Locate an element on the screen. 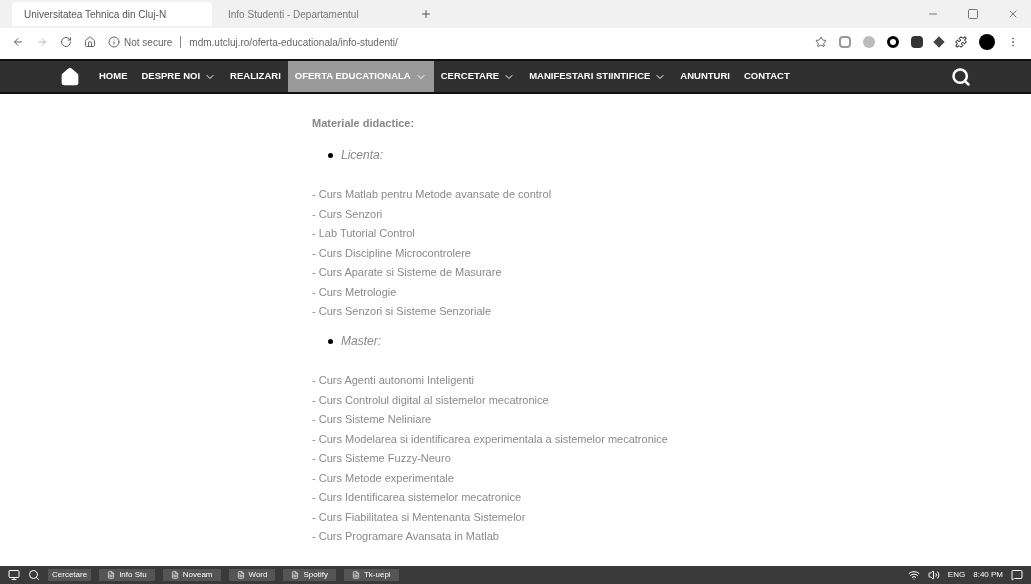 The width and height of the screenshot is (1031, 584). volume-icon is located at coordinates (933, 575).